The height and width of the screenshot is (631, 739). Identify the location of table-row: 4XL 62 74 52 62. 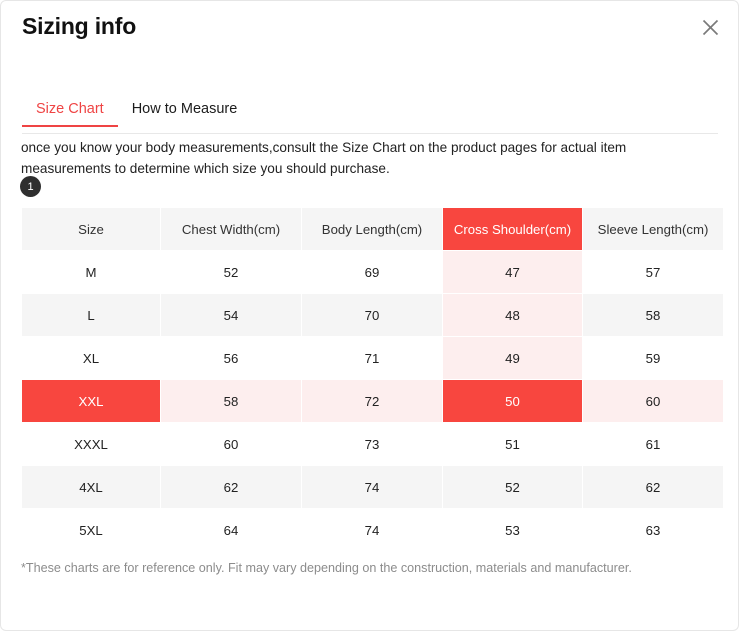
(372, 487).